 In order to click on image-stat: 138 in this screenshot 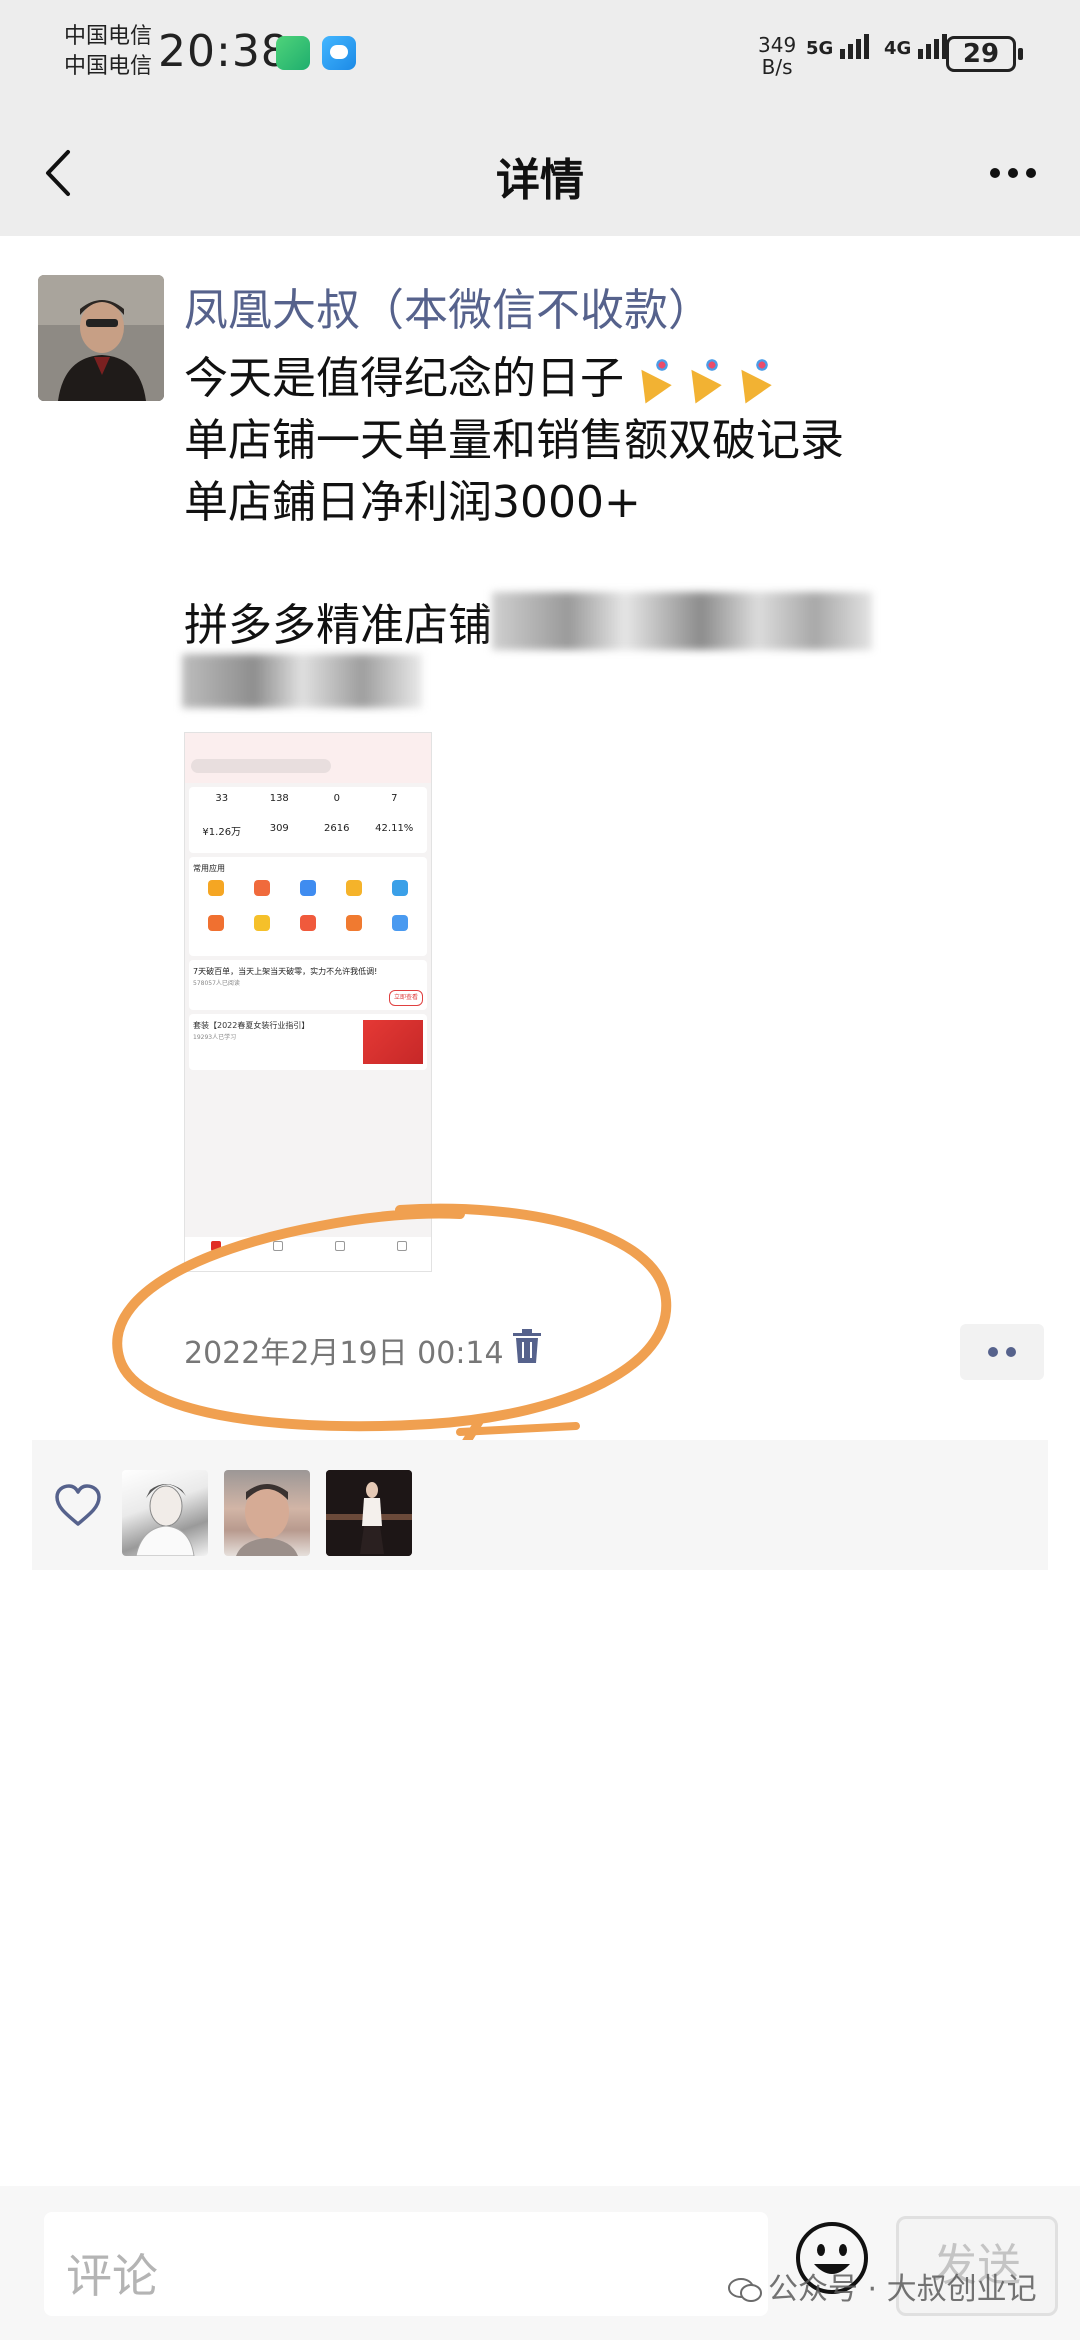, I will do `click(279, 798)`.